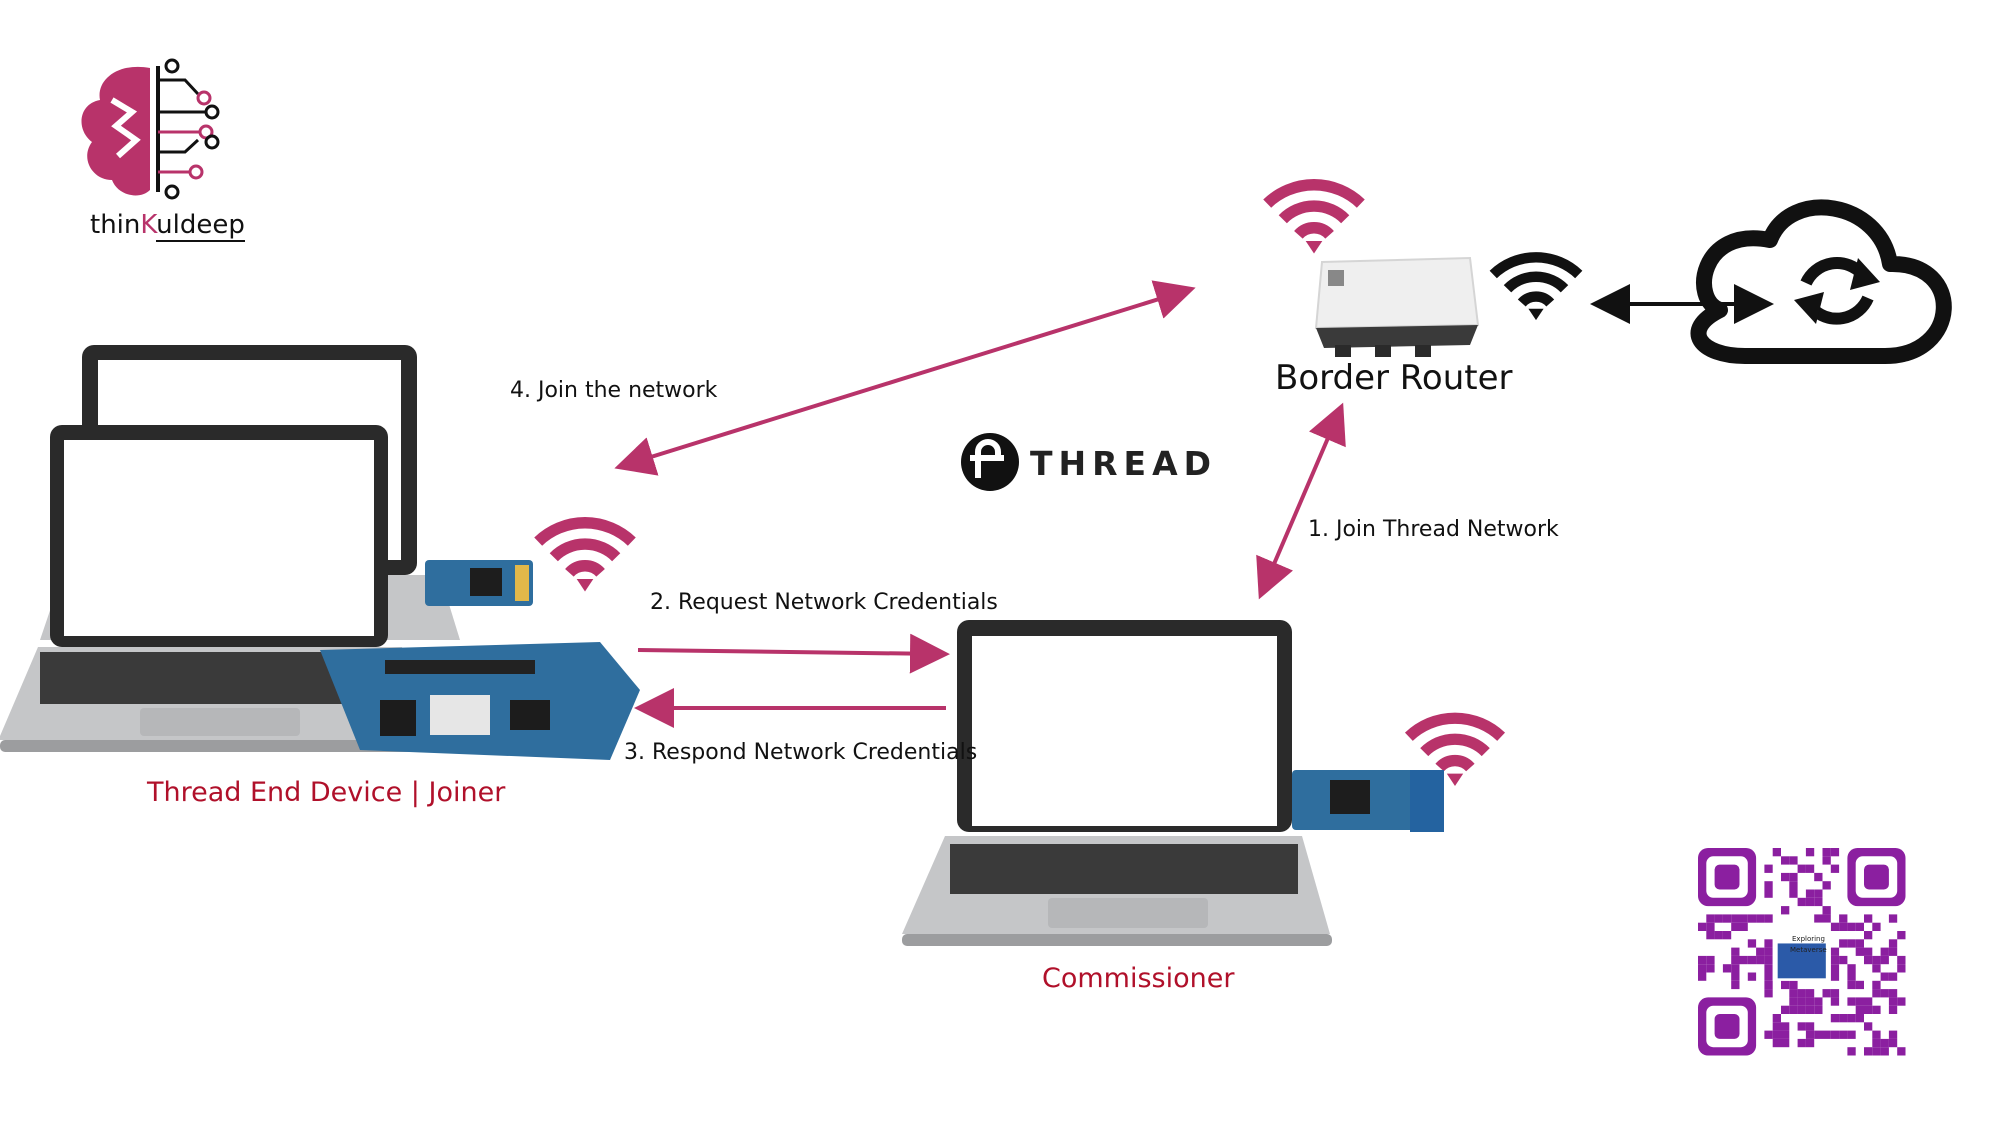 The image size is (2000, 1129). What do you see at coordinates (793, 653) in the screenshot?
I see `arrow-step2` at bounding box center [793, 653].